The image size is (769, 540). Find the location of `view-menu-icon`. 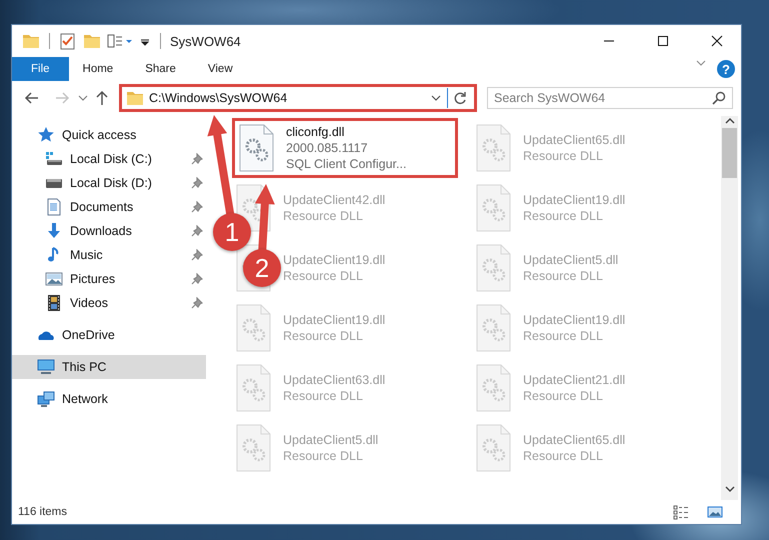

view-menu-icon is located at coordinates (120, 41).